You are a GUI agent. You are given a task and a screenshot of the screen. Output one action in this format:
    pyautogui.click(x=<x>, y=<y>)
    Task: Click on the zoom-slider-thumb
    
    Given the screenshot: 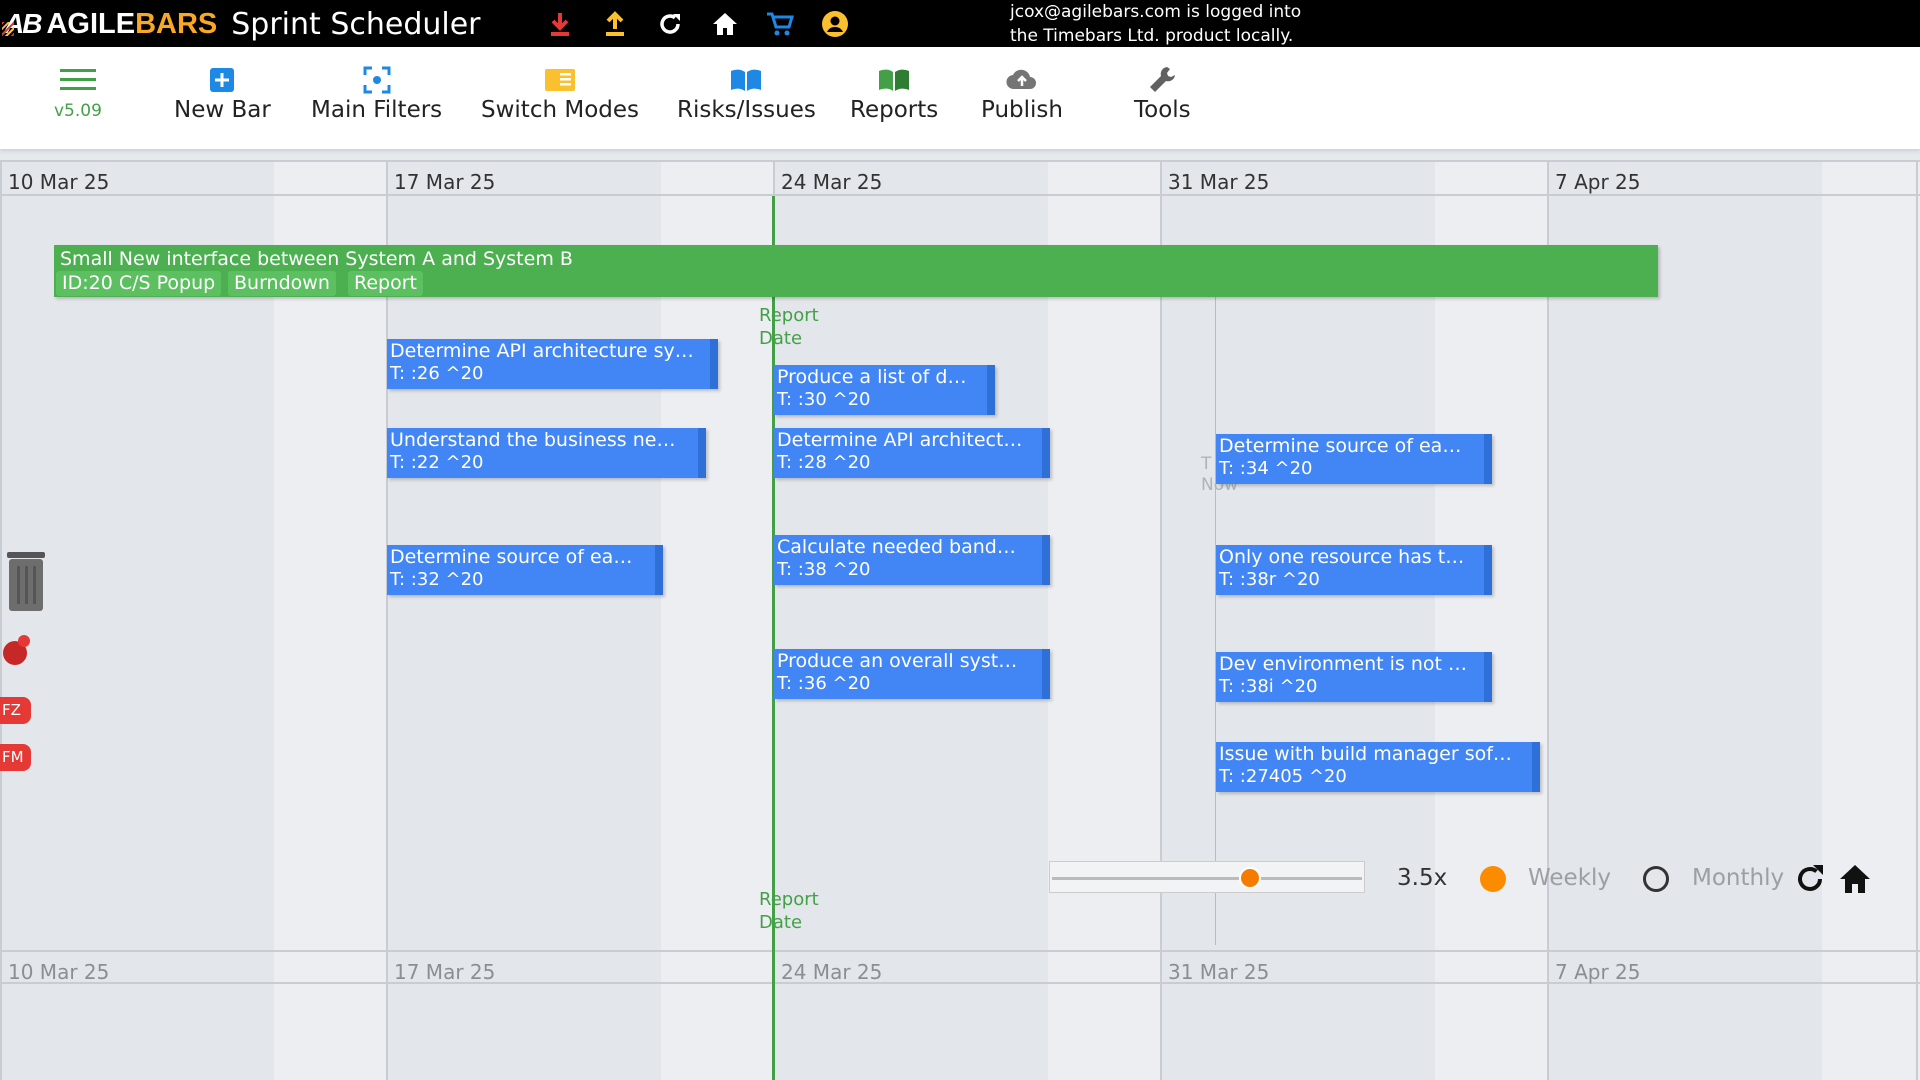 What is the action you would take?
    pyautogui.click(x=1250, y=878)
    